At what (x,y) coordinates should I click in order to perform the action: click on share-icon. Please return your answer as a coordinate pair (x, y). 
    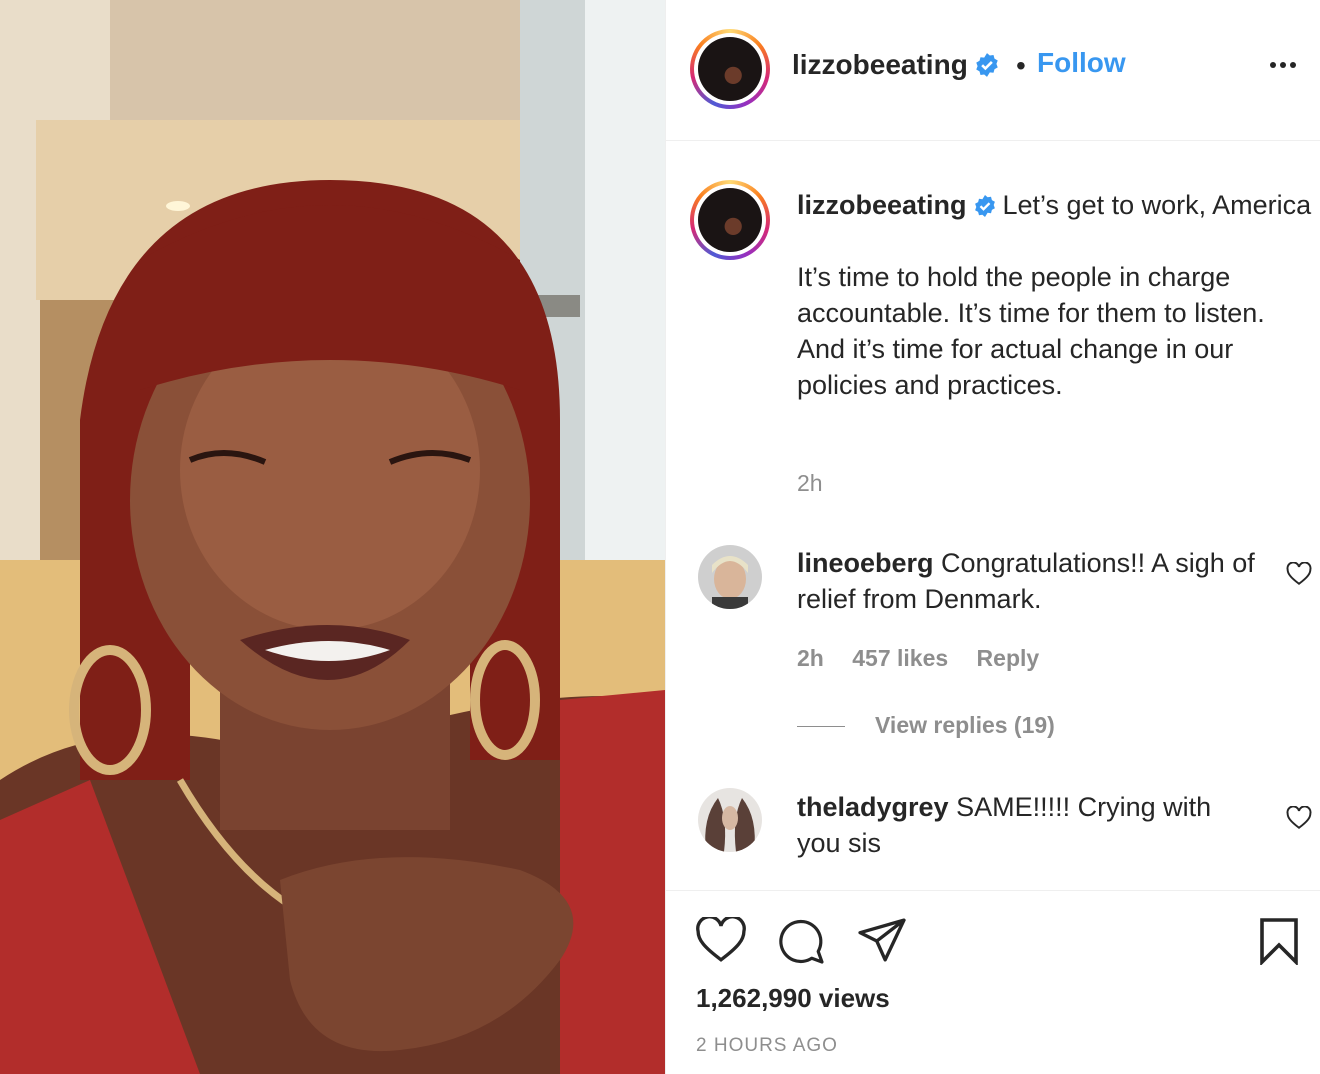
    Looking at the image, I should click on (882, 940).